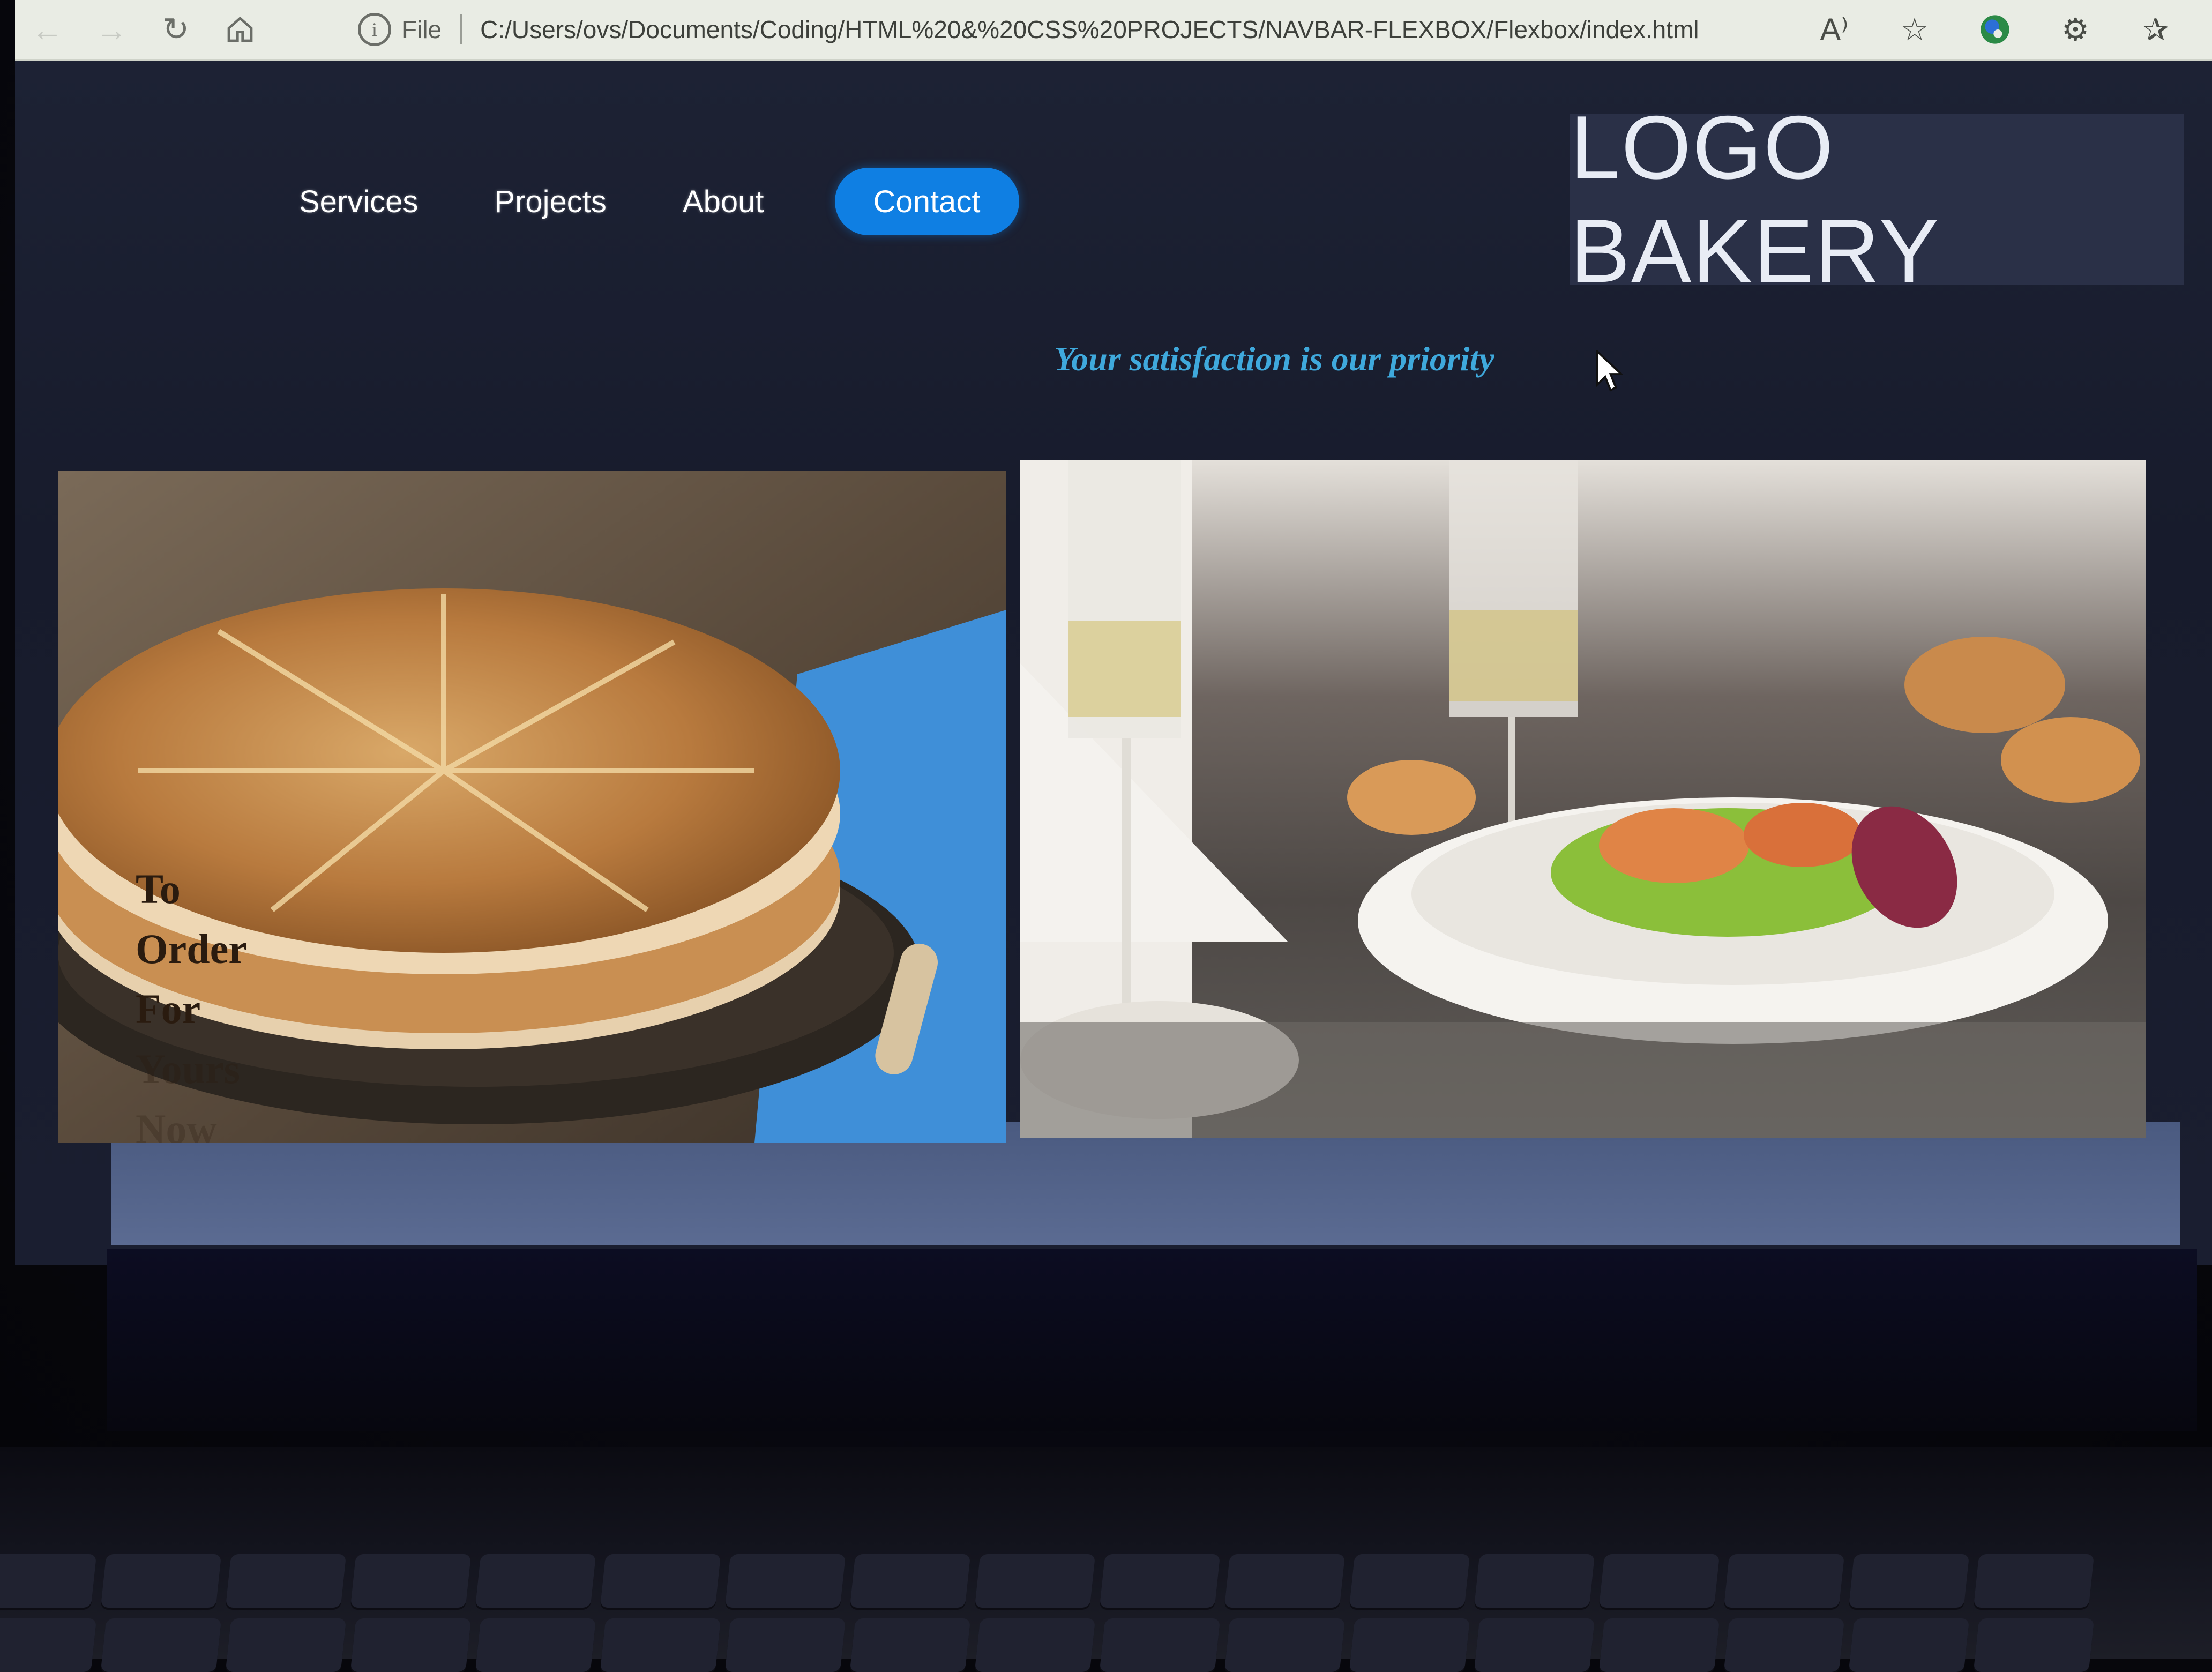 This screenshot has width=2212, height=1672. What do you see at coordinates (240, 29) in the screenshot?
I see `home-icon` at bounding box center [240, 29].